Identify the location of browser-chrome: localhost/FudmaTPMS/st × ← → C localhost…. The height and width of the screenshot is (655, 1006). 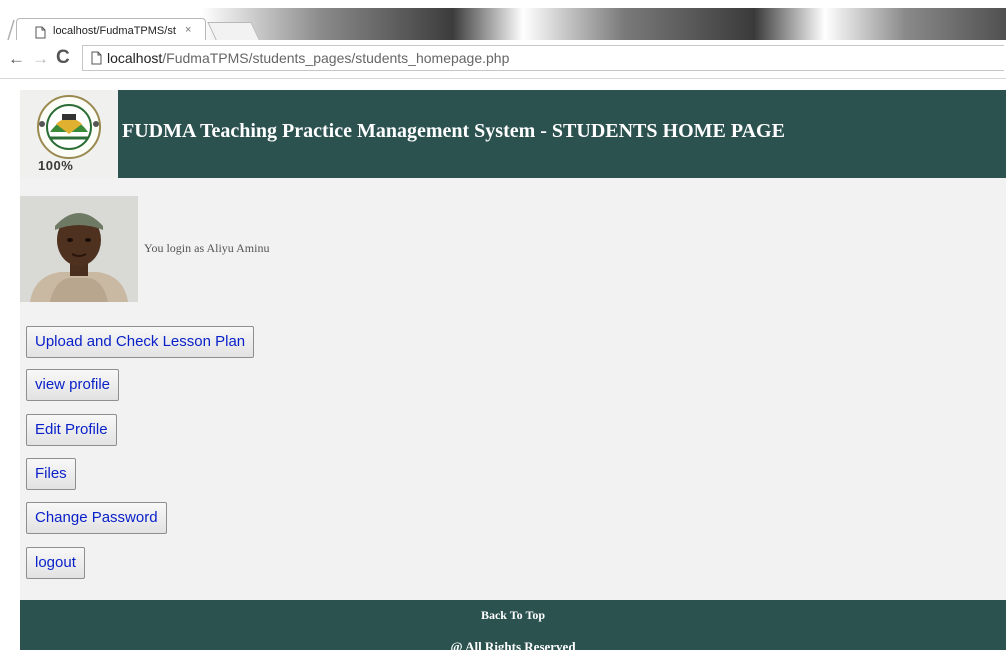
(503, 45).